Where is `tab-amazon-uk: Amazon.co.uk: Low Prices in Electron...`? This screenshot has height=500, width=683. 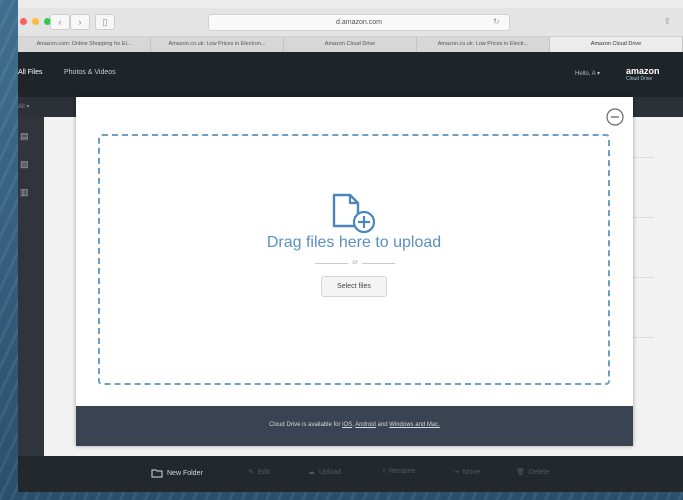 tab-amazon-uk: Amazon.co.uk: Low Prices in Electron... is located at coordinates (217, 44).